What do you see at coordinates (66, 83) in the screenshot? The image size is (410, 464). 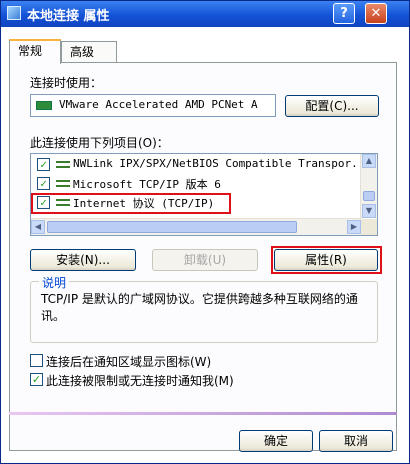 I see `connect-using-label: 连接时使用：` at bounding box center [66, 83].